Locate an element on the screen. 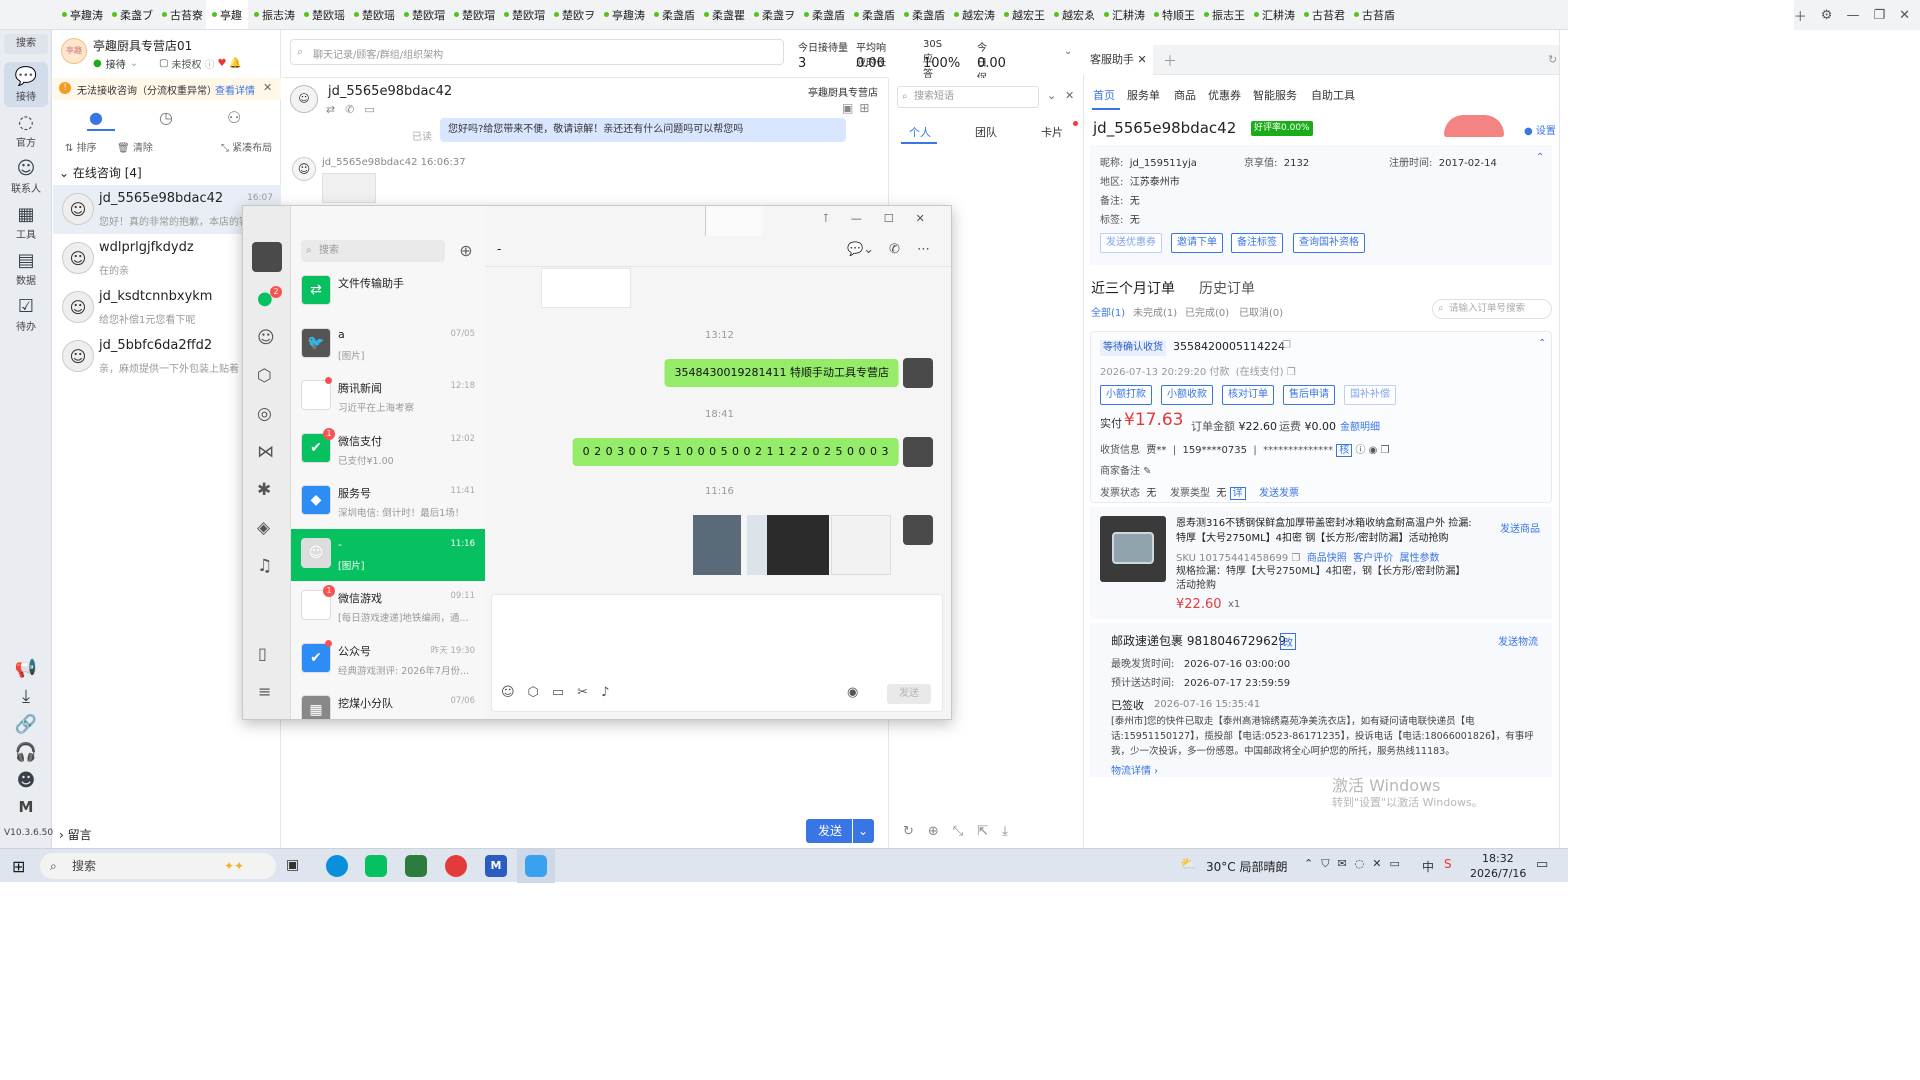 This screenshot has height=1080, width=1920. shop-tab: 楚欧瑁 is located at coordinates (523, 14).